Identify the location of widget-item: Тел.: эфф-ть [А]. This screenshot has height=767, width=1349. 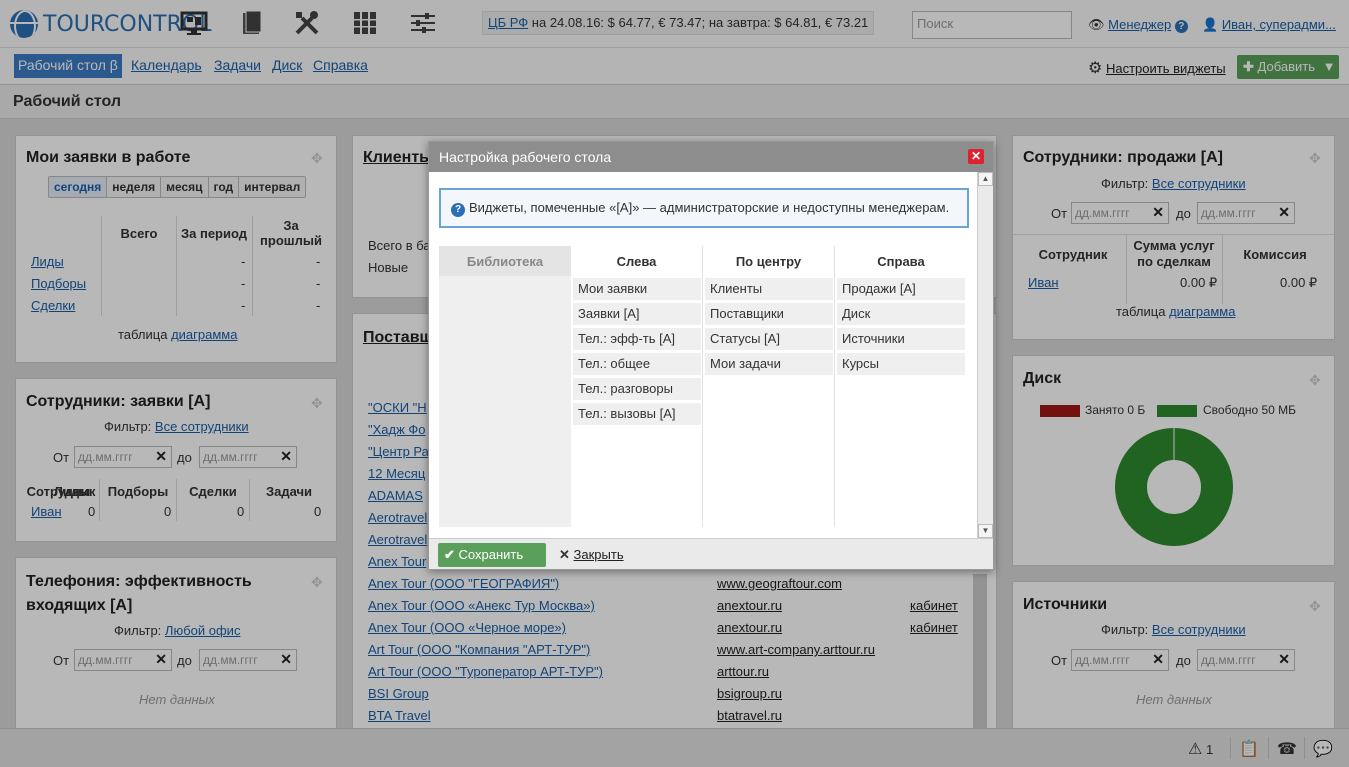
(637, 339).